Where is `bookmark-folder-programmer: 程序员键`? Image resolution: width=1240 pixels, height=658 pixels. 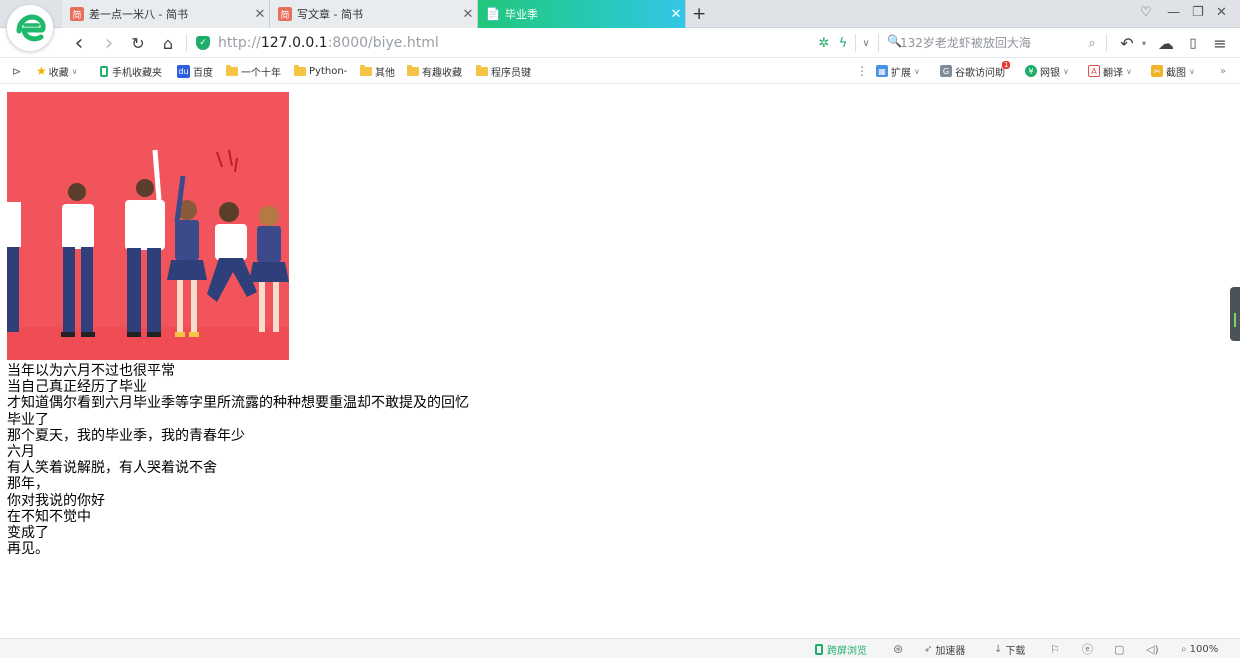 bookmark-folder-programmer: 程序员键 is located at coordinates (503, 71).